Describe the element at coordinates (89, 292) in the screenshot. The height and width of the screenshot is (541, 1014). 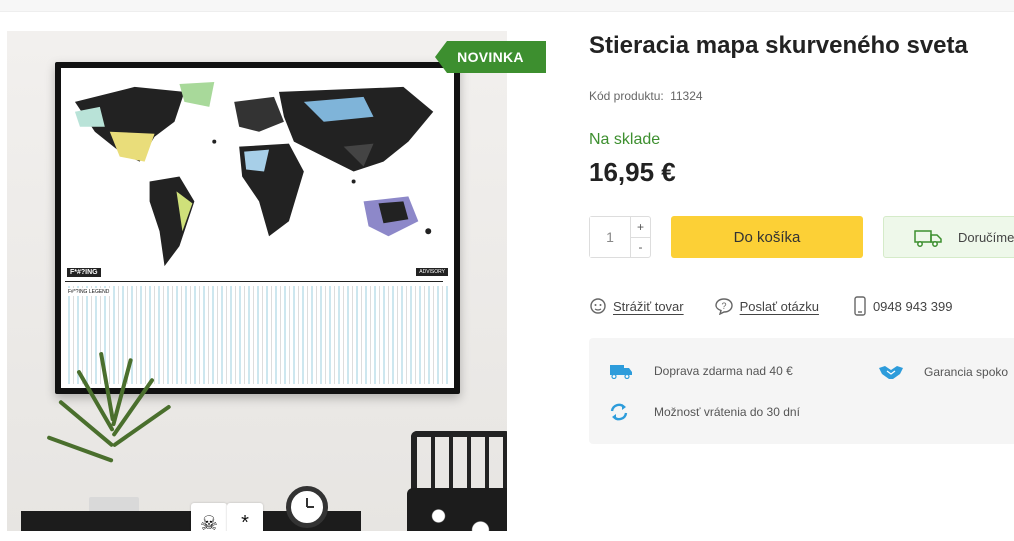
I see `legend-title: F#*?ING LEGEND` at that location.